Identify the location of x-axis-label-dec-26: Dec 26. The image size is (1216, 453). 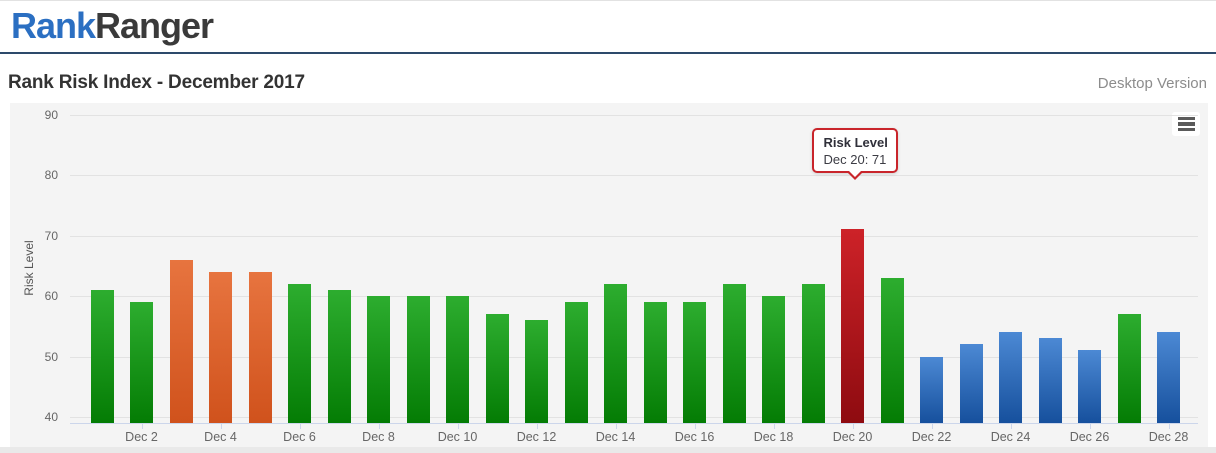
(1089, 437).